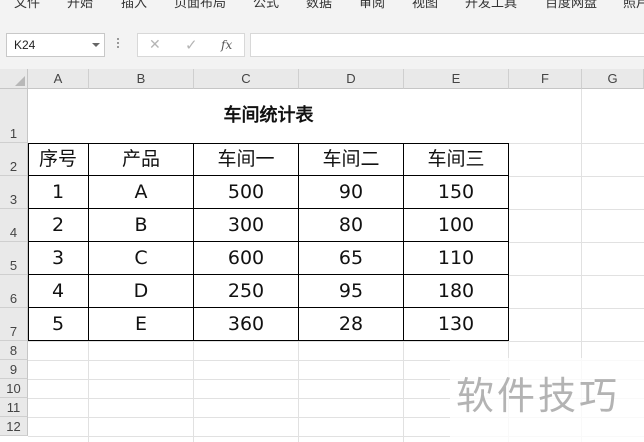 This screenshot has width=644, height=442. Describe the element at coordinates (456, 192) in the screenshot. I see `table-cell: 150` at that location.